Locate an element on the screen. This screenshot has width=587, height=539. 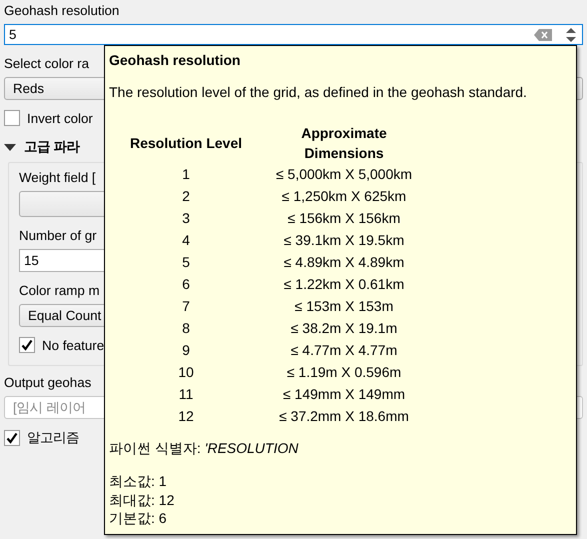
table-cell-text: ≤ 5,000km X 5,000km is located at coordinates (344, 174).